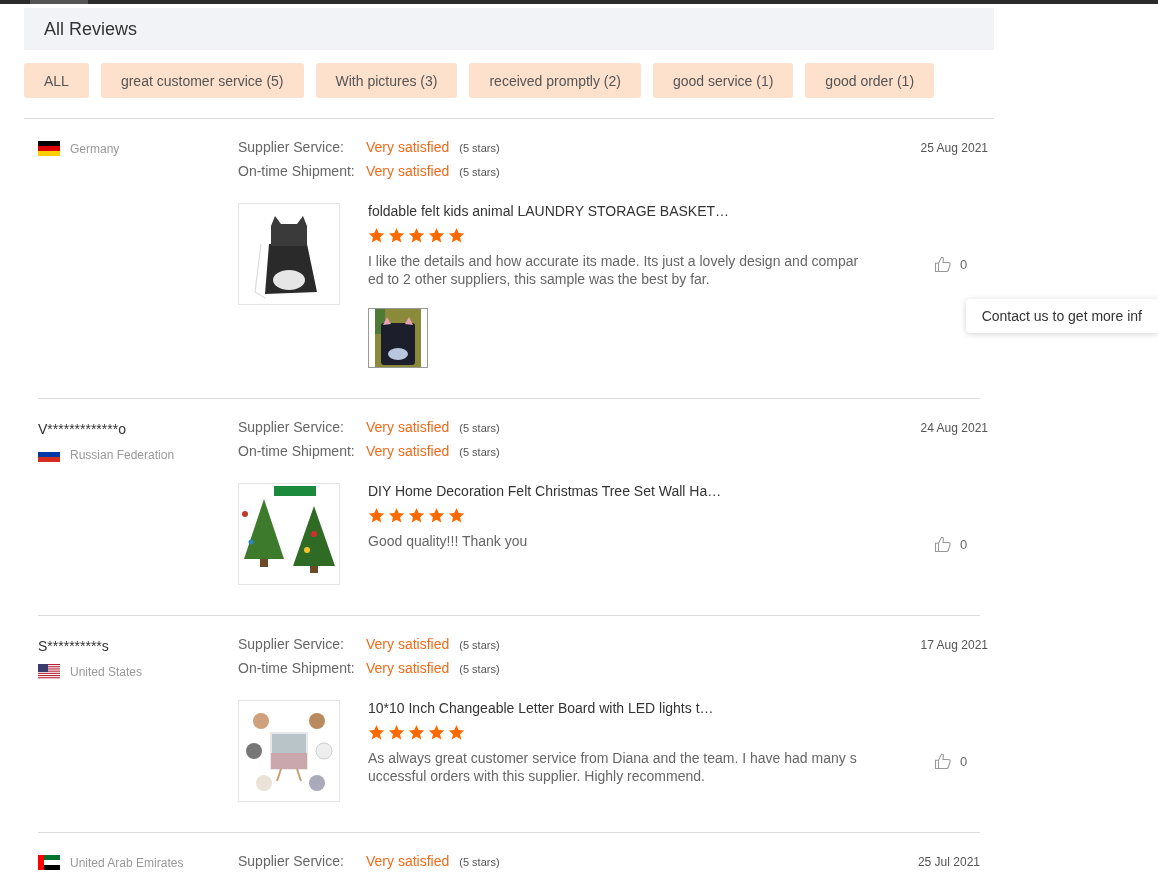  I want to click on filter-tag: received promptly (2), so click(555, 80).